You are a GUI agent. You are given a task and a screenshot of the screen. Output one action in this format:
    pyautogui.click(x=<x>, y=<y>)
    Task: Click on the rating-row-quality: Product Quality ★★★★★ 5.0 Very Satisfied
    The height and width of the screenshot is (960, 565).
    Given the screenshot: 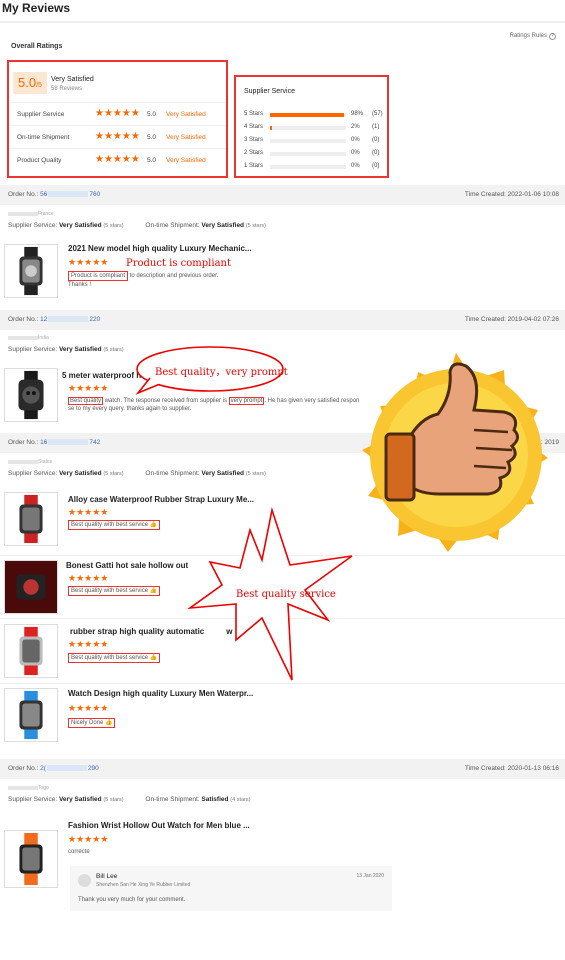 What is the action you would take?
    pyautogui.click(x=117, y=159)
    